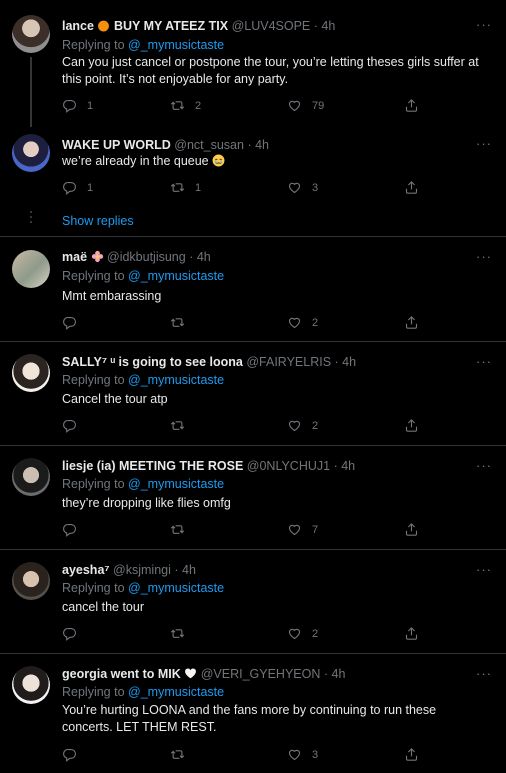 This screenshot has height=773, width=506. What do you see at coordinates (209, 145) in the screenshot?
I see `handle: @nct_susan` at bounding box center [209, 145].